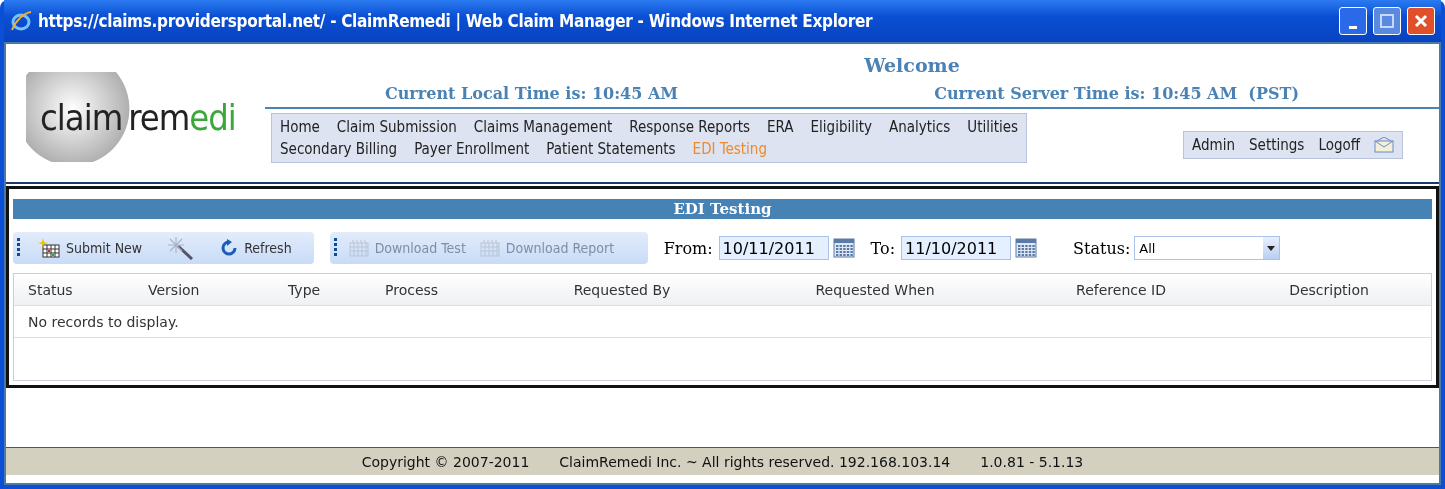 The height and width of the screenshot is (489, 1445). What do you see at coordinates (21, 21) in the screenshot?
I see `browser-logo-icon` at bounding box center [21, 21].